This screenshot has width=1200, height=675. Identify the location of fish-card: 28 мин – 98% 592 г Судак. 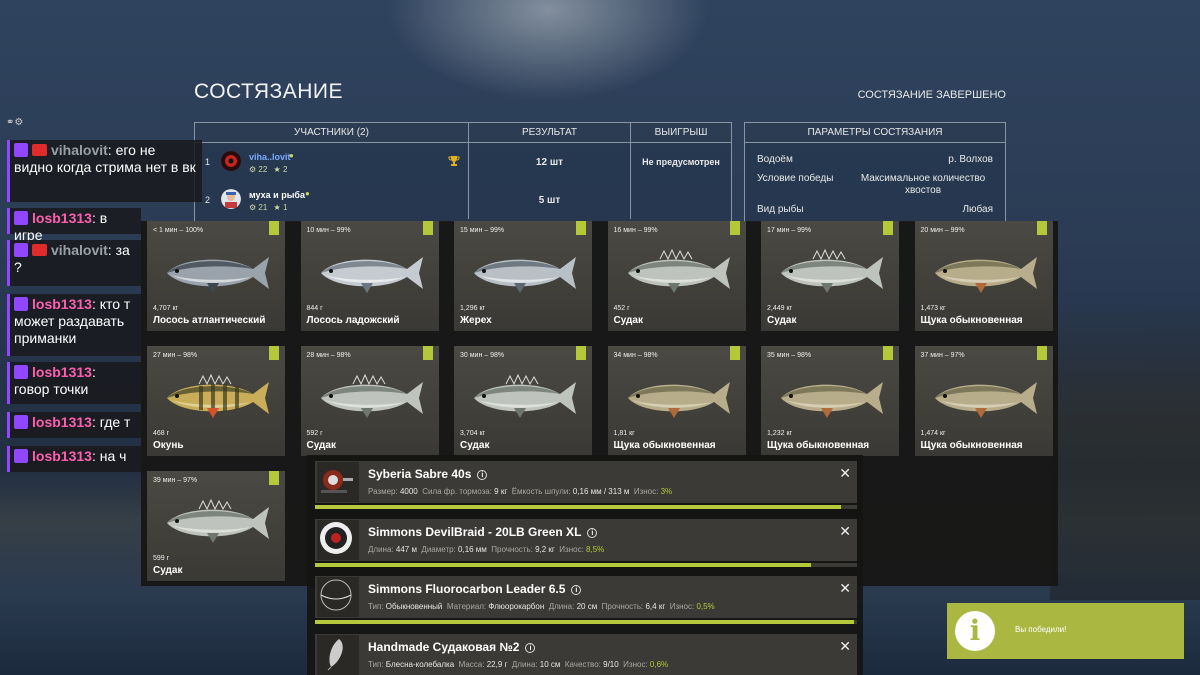
(369, 401).